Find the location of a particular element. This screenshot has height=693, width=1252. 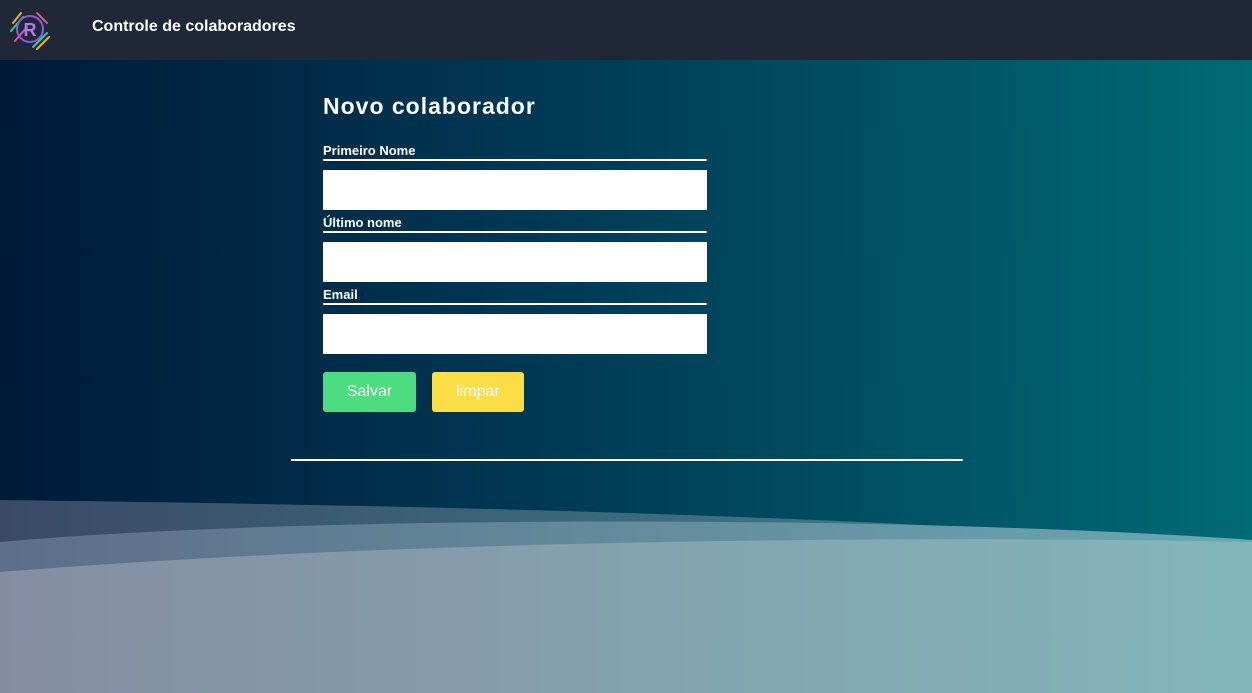

app-title: Controle de colaboradores is located at coordinates (194, 26).